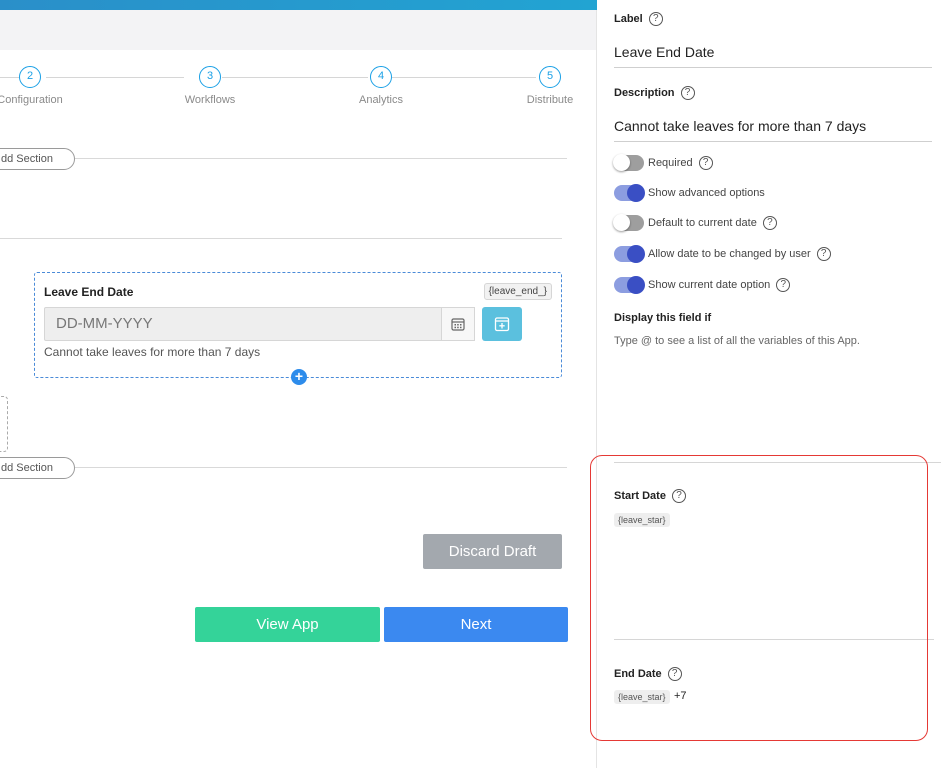 This screenshot has height=768, width=941. I want to click on toggle-default-current-date: Default to current date?, so click(695, 223).